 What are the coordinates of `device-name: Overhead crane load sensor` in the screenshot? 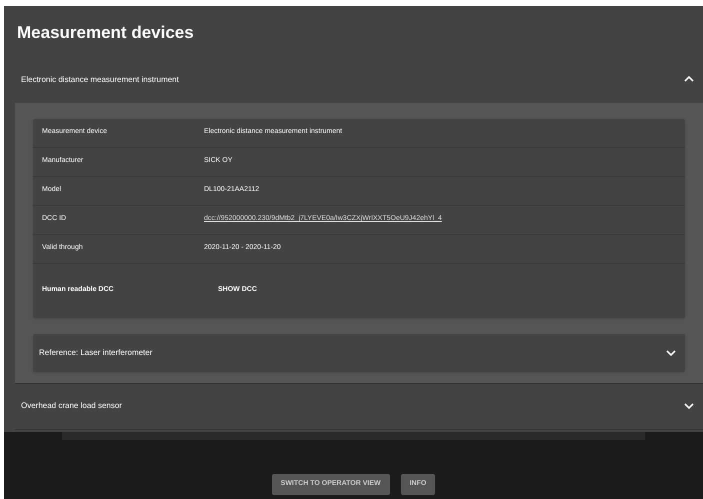 It's located at (71, 406).